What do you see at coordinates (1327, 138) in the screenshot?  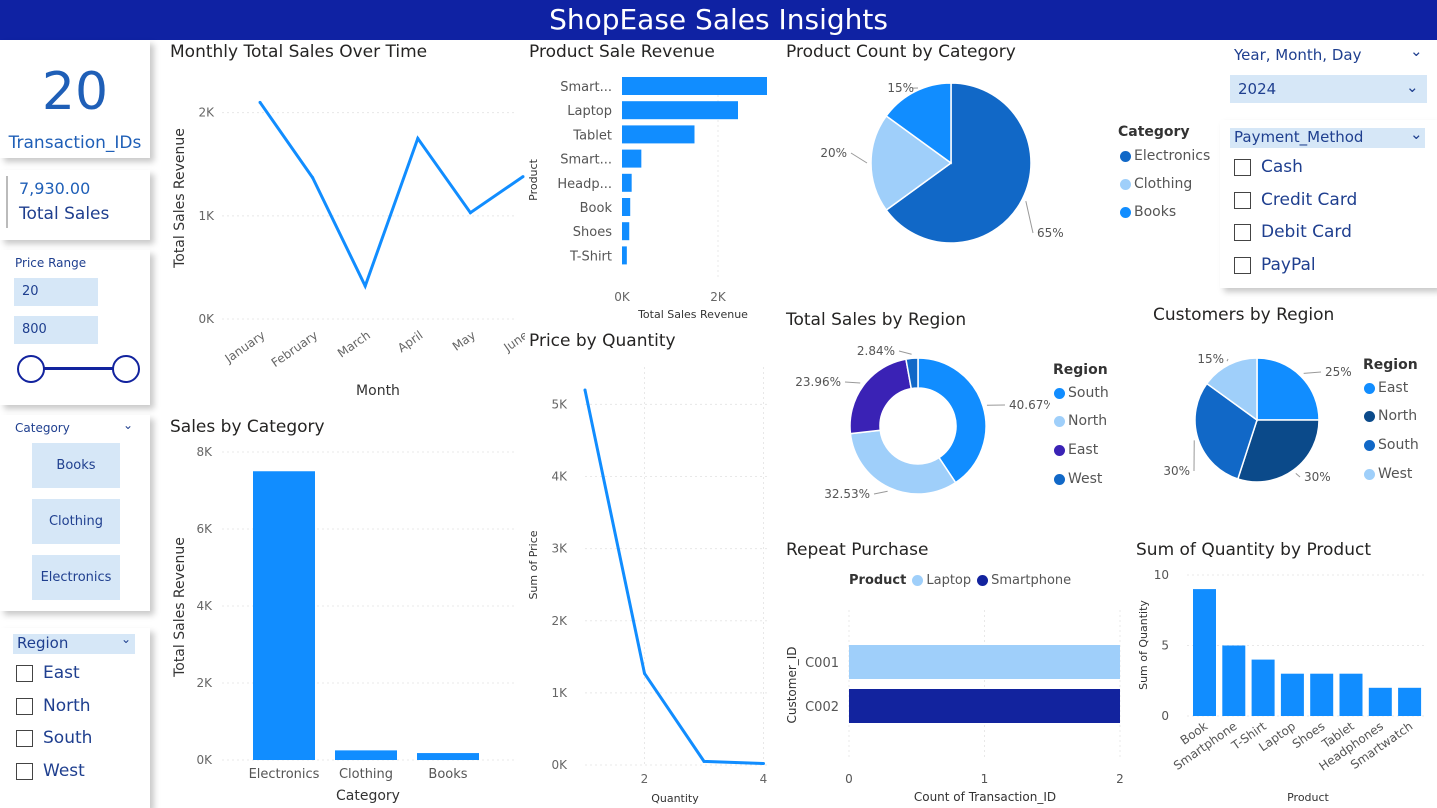 I see `payment-slicer-header: Payment_Method` at bounding box center [1327, 138].